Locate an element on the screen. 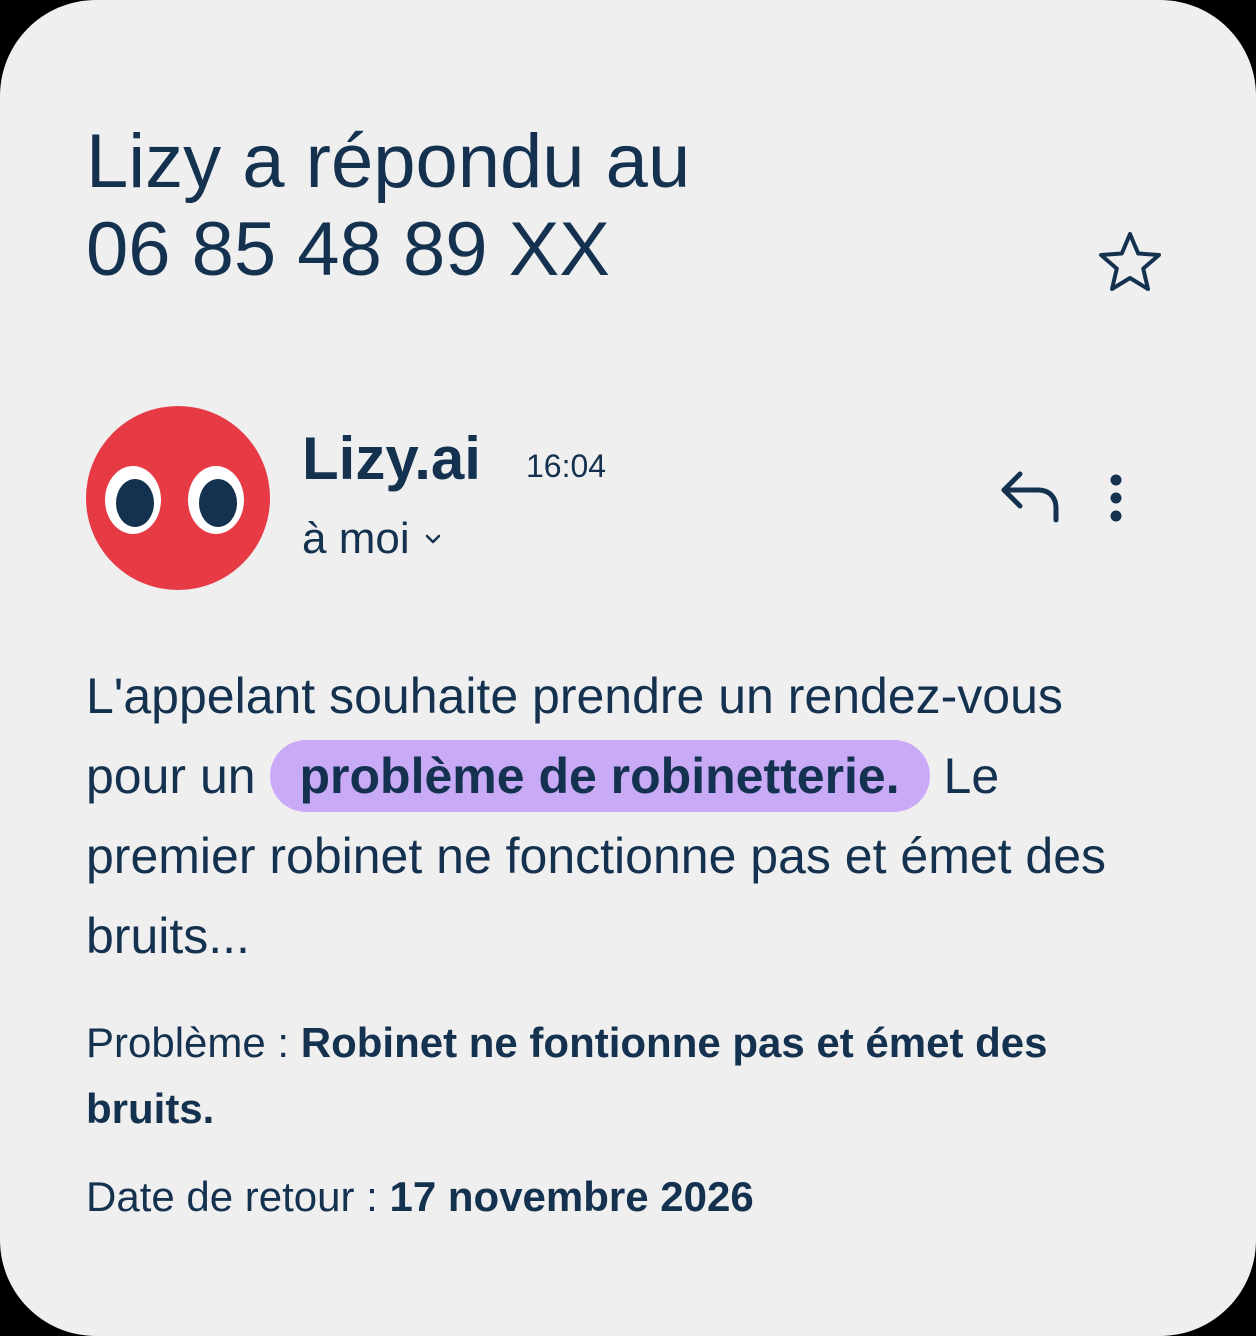 This screenshot has width=1256, height=1336. lizy-eyes-logo is located at coordinates (178, 498).